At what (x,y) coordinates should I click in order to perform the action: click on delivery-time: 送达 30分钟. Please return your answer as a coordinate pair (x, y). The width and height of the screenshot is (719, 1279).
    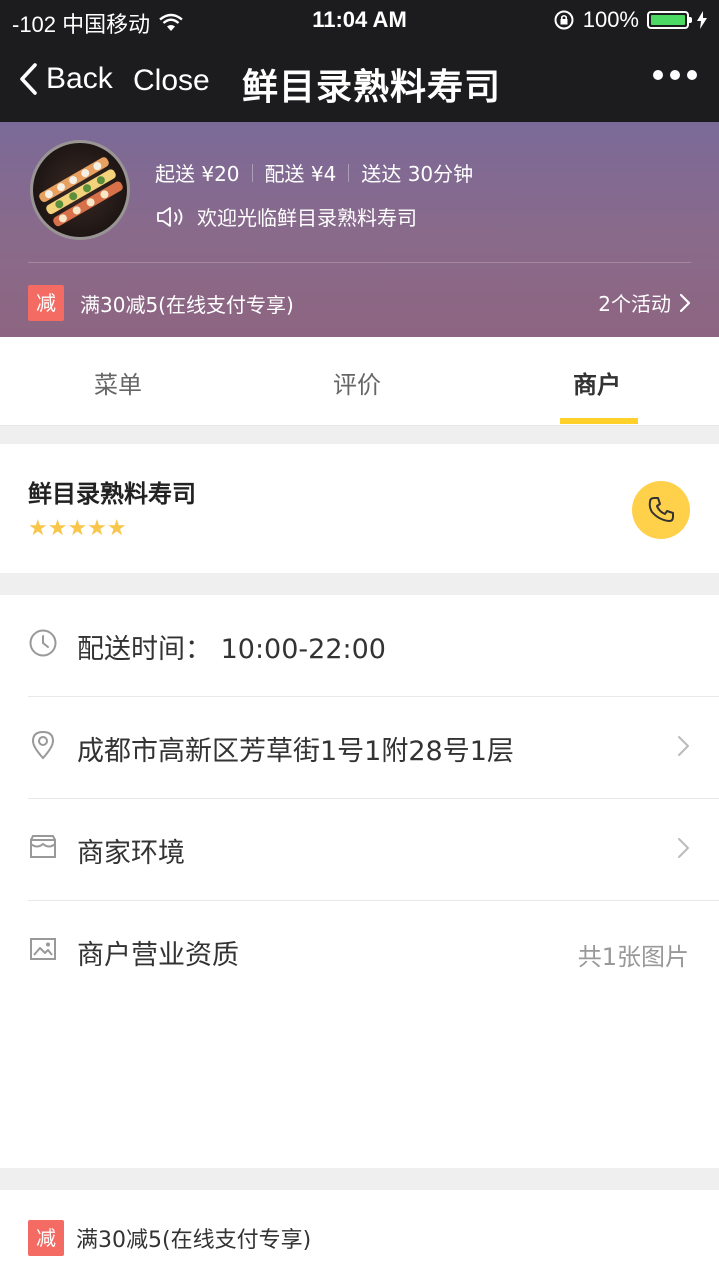
    Looking at the image, I should click on (417, 174).